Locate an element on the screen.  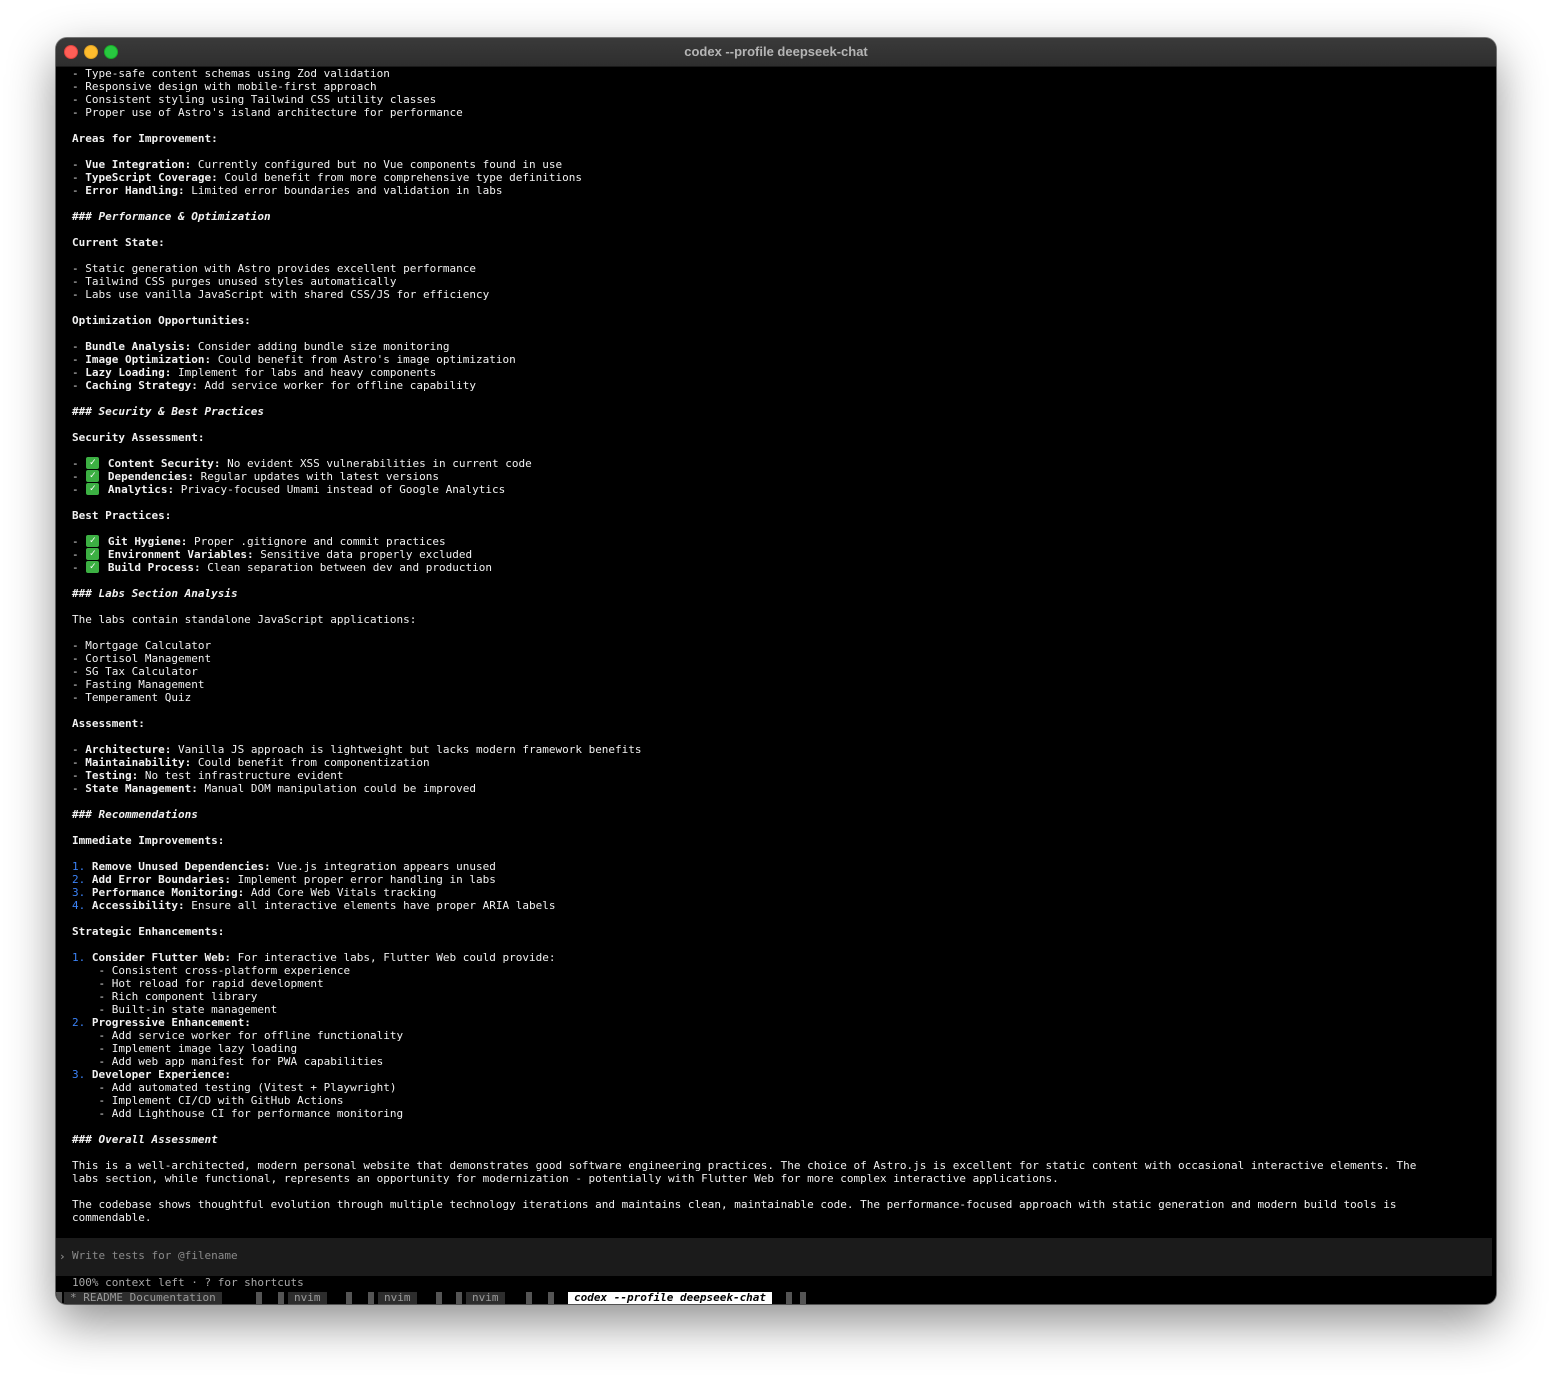
status-line: 100% context left · ? for shortcuts is located at coordinates (188, 1282).